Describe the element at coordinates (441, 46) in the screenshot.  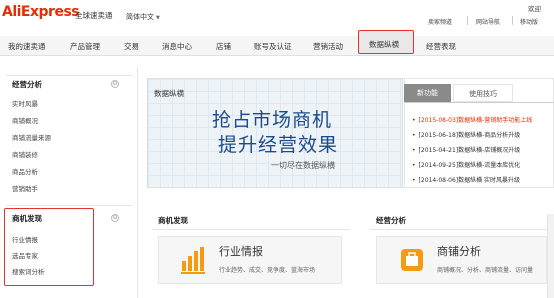
I see `nav-performance: 经营表现` at that location.